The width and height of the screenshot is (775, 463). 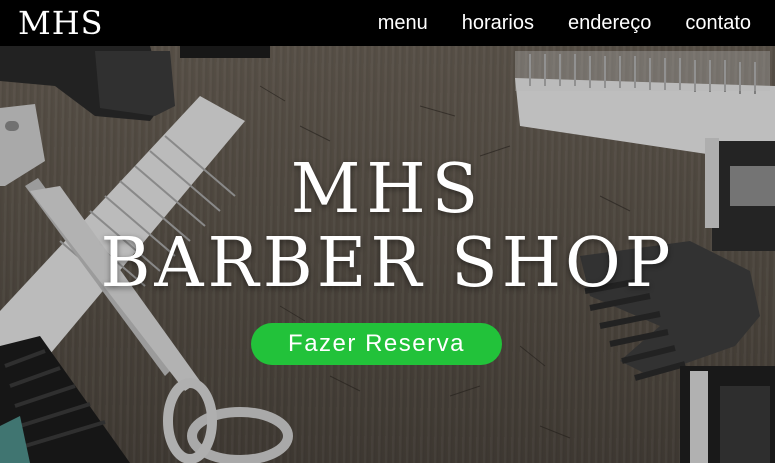 What do you see at coordinates (376, 344) in the screenshot?
I see `reserve-button: Fazer Reserva` at bounding box center [376, 344].